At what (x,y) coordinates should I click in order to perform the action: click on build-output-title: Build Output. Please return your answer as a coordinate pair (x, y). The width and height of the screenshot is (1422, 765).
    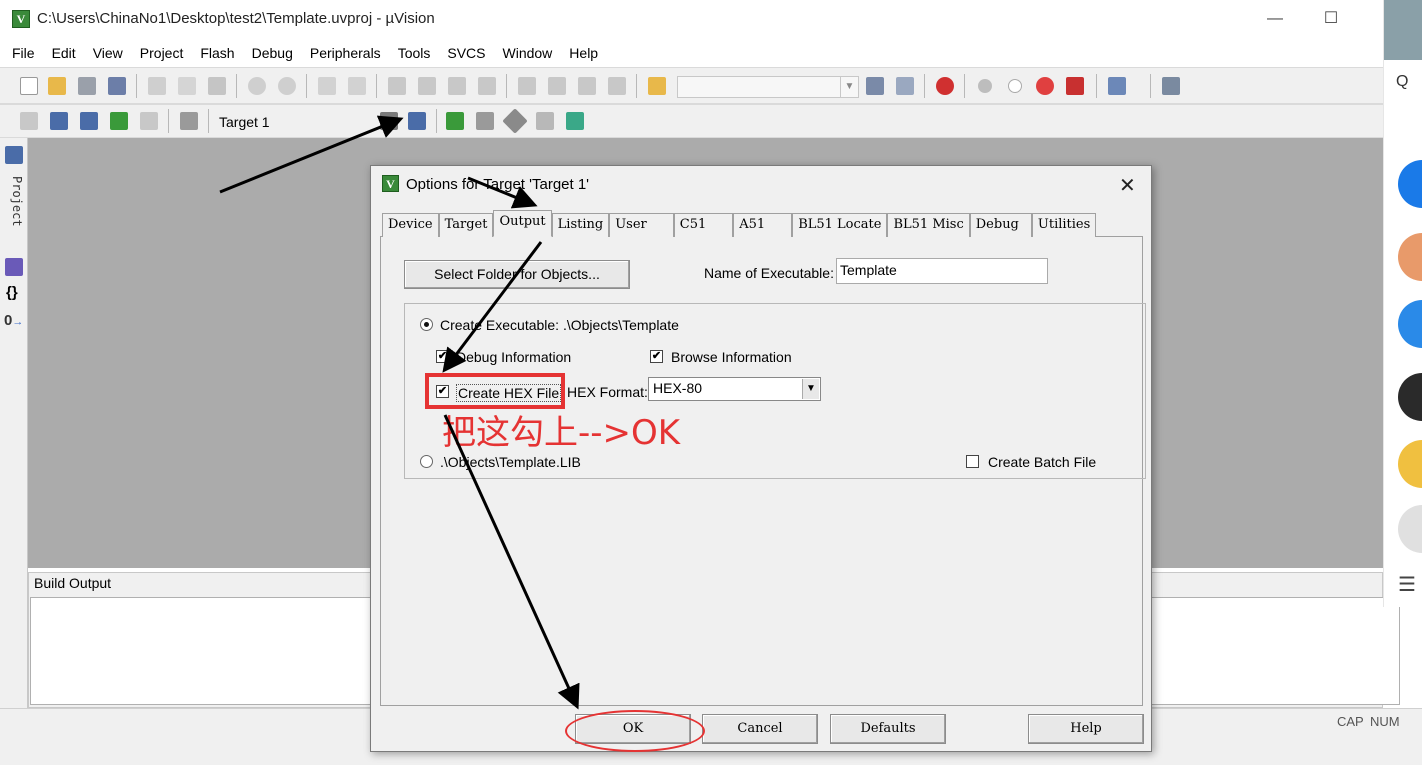
    Looking at the image, I should click on (73, 583).